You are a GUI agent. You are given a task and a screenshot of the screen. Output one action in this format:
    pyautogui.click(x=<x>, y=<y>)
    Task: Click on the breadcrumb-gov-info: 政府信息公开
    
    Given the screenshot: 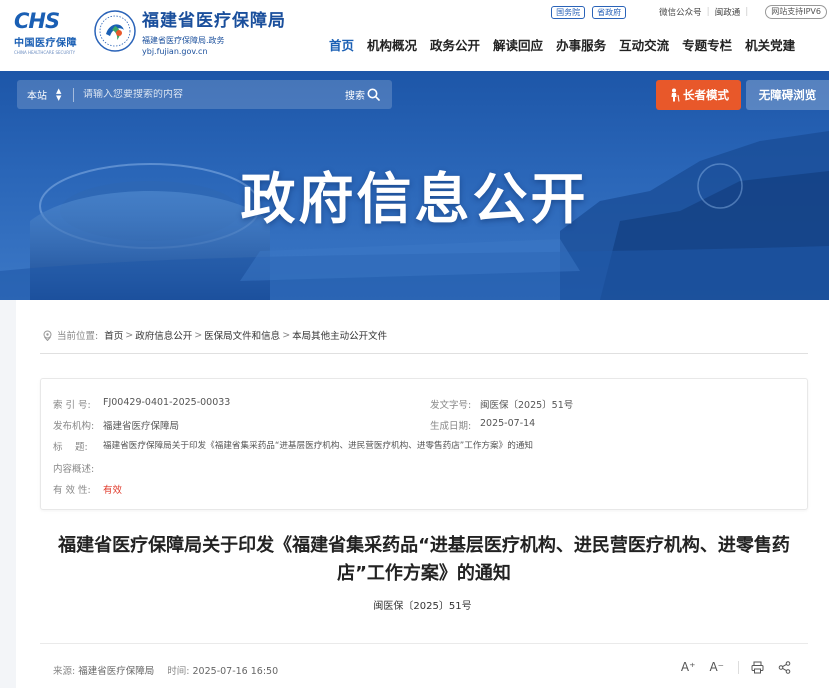 What is the action you would take?
    pyautogui.click(x=163, y=335)
    